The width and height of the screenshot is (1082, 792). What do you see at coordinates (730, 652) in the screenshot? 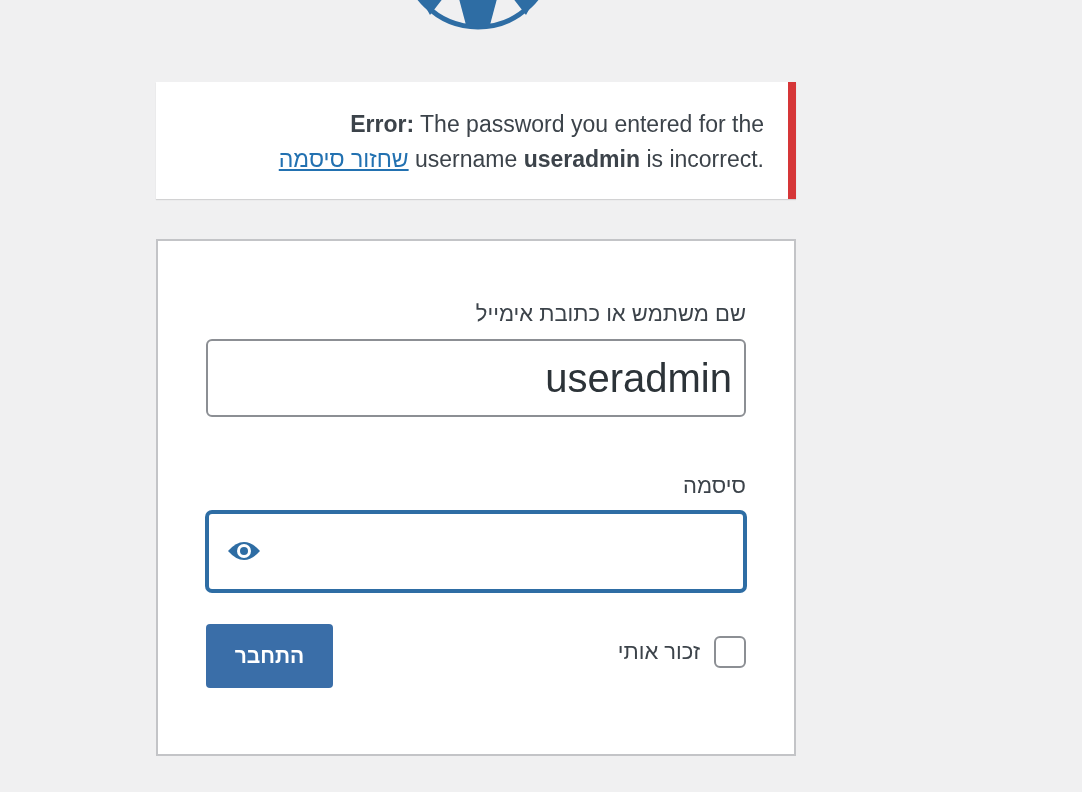
I see `remember-checkbox` at bounding box center [730, 652].